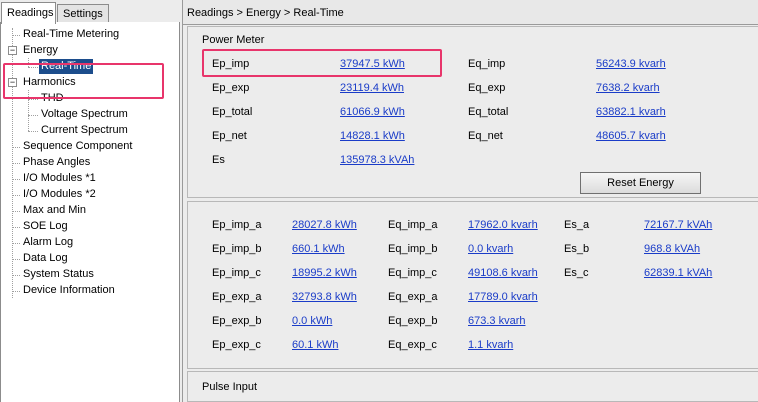 Image resolution: width=758 pixels, height=402 pixels. Describe the element at coordinates (678, 273) in the screenshot. I see `es-c-value: 62839.1 kVAh` at that location.